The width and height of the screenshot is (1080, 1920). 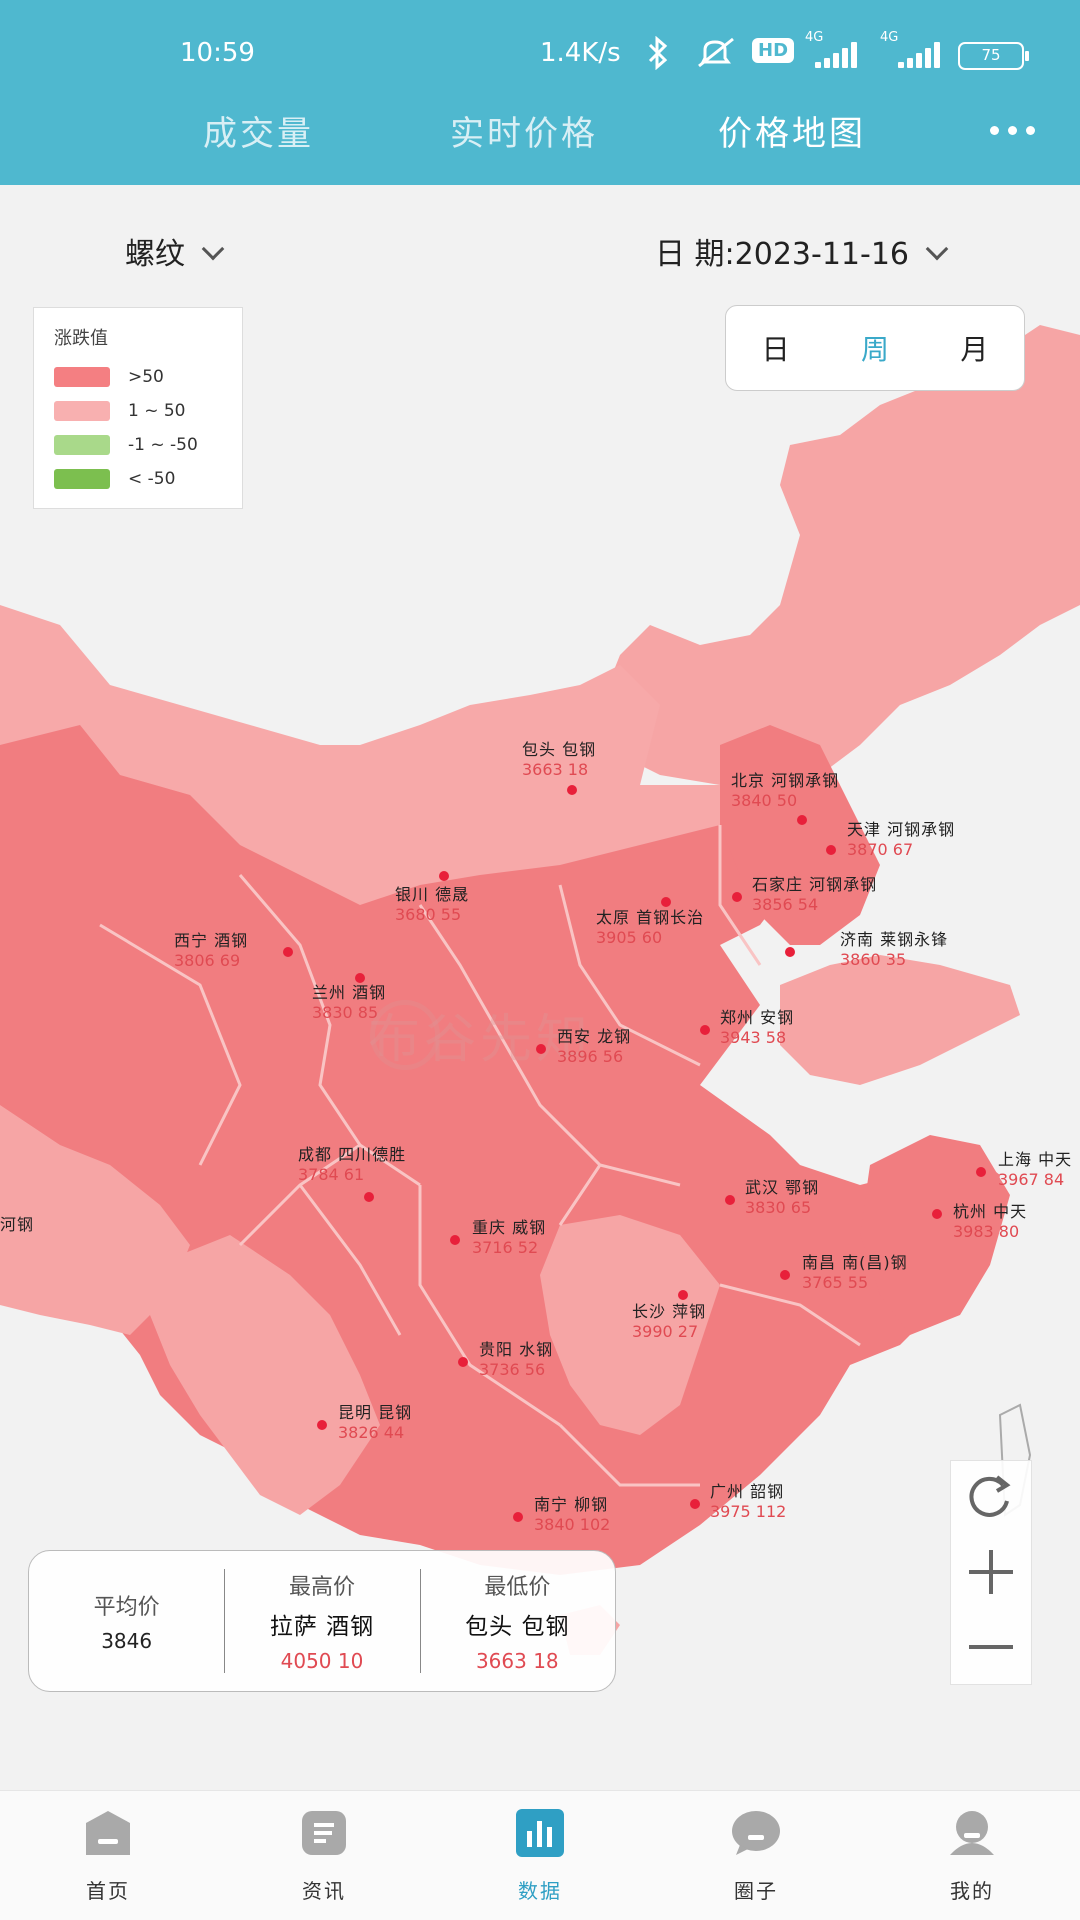 What do you see at coordinates (1035, 1170) in the screenshot?
I see `city-label-shanghai: 上海 中天 3967 84` at bounding box center [1035, 1170].